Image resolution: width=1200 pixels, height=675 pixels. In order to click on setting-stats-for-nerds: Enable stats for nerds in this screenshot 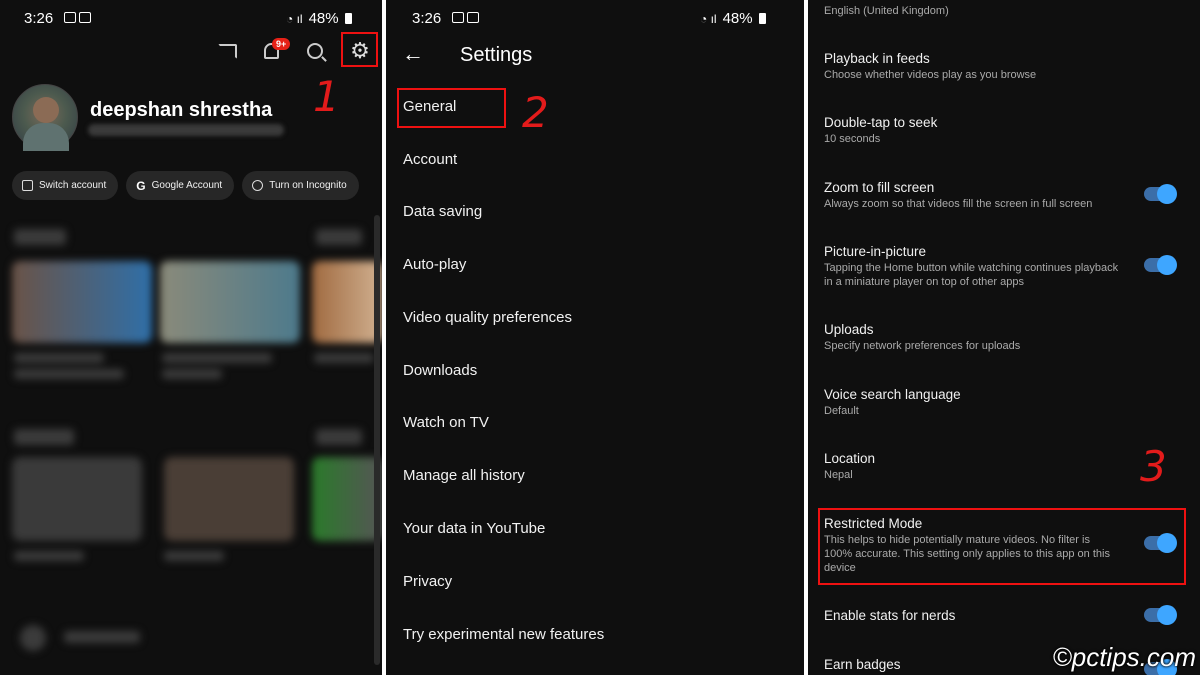, I will do `click(974, 615)`.